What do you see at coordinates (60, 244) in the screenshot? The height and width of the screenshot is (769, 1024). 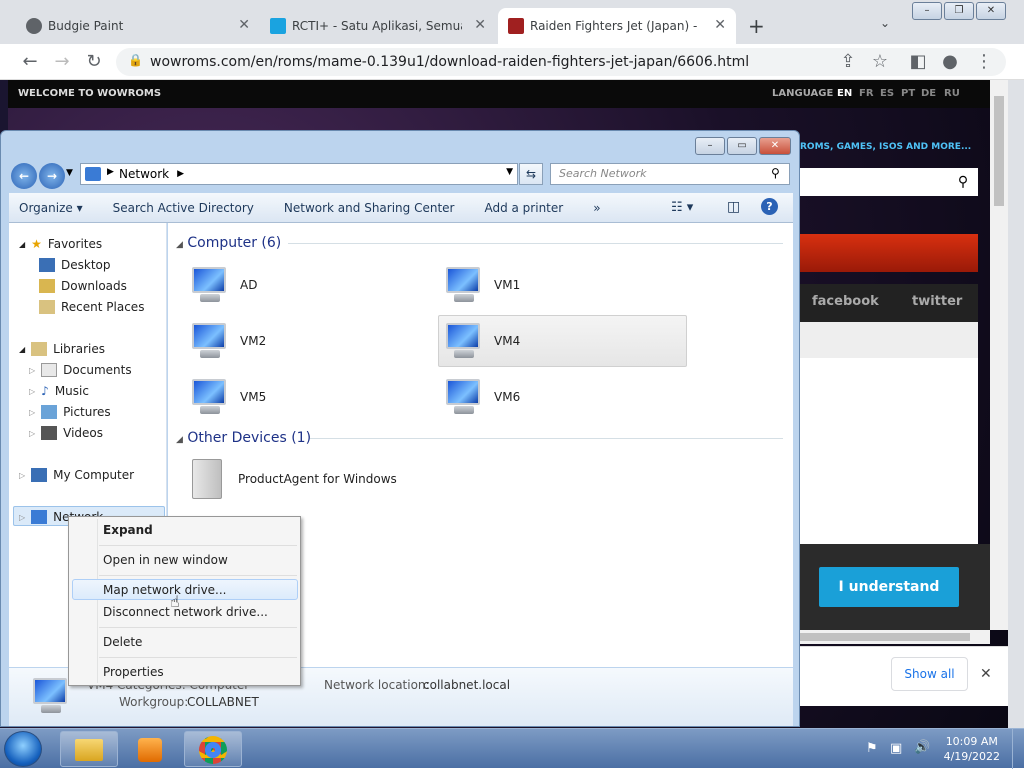 I see `nav-favorites: ◢ ★ Favorites` at bounding box center [60, 244].